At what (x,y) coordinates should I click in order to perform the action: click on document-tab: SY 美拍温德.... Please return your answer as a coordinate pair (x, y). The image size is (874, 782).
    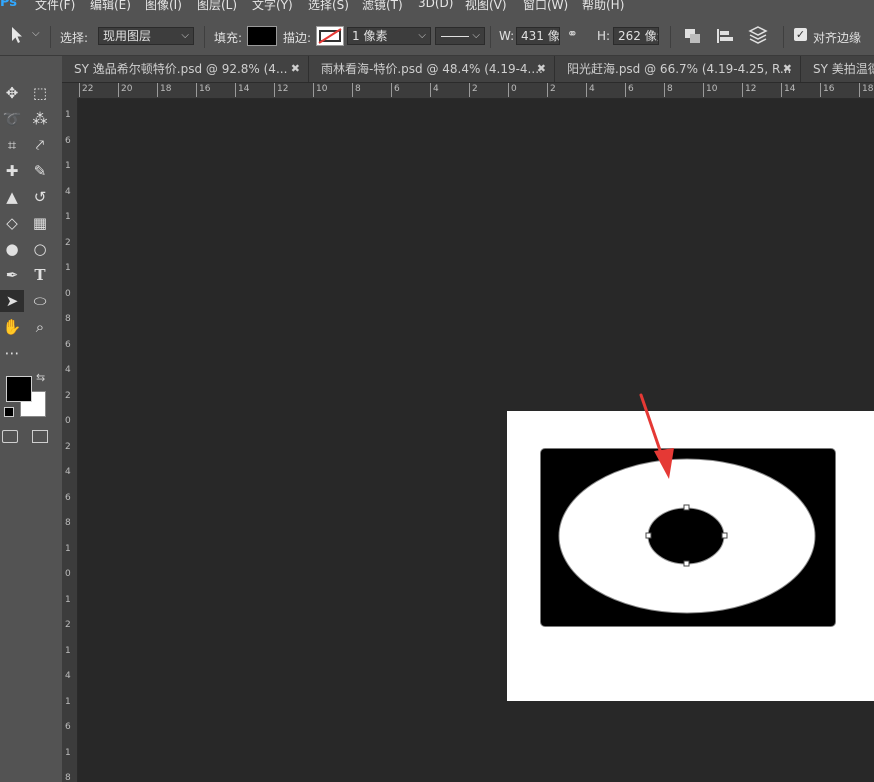
    Looking at the image, I should click on (837, 69).